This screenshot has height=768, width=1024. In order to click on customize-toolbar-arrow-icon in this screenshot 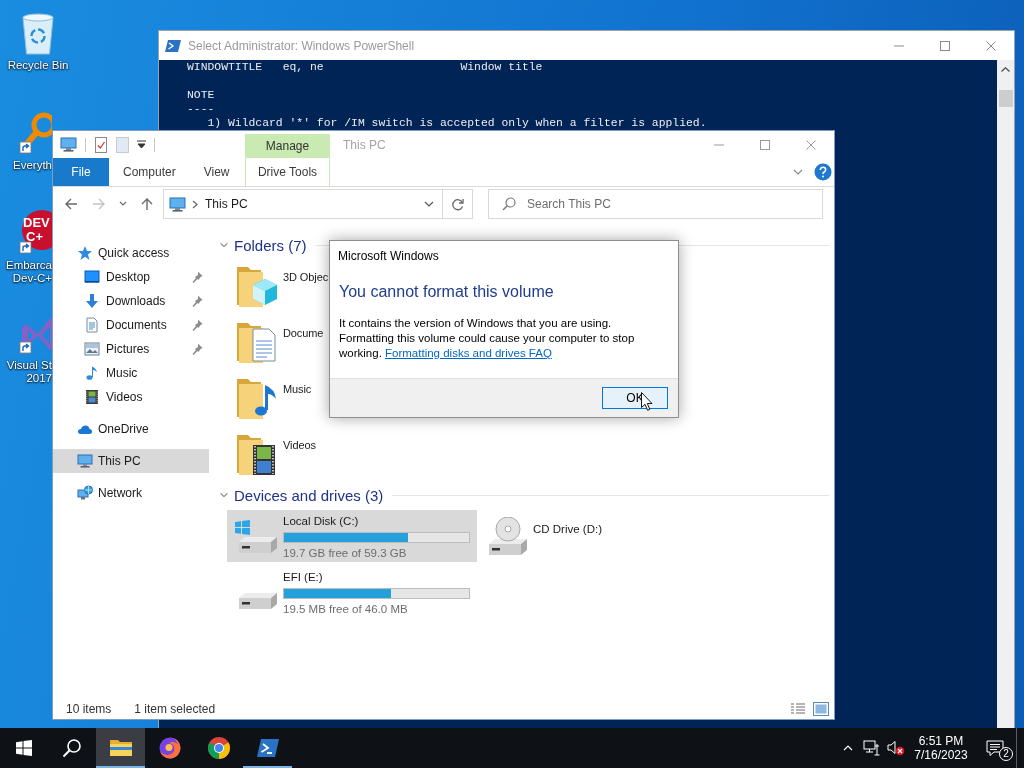, I will do `click(141, 144)`.